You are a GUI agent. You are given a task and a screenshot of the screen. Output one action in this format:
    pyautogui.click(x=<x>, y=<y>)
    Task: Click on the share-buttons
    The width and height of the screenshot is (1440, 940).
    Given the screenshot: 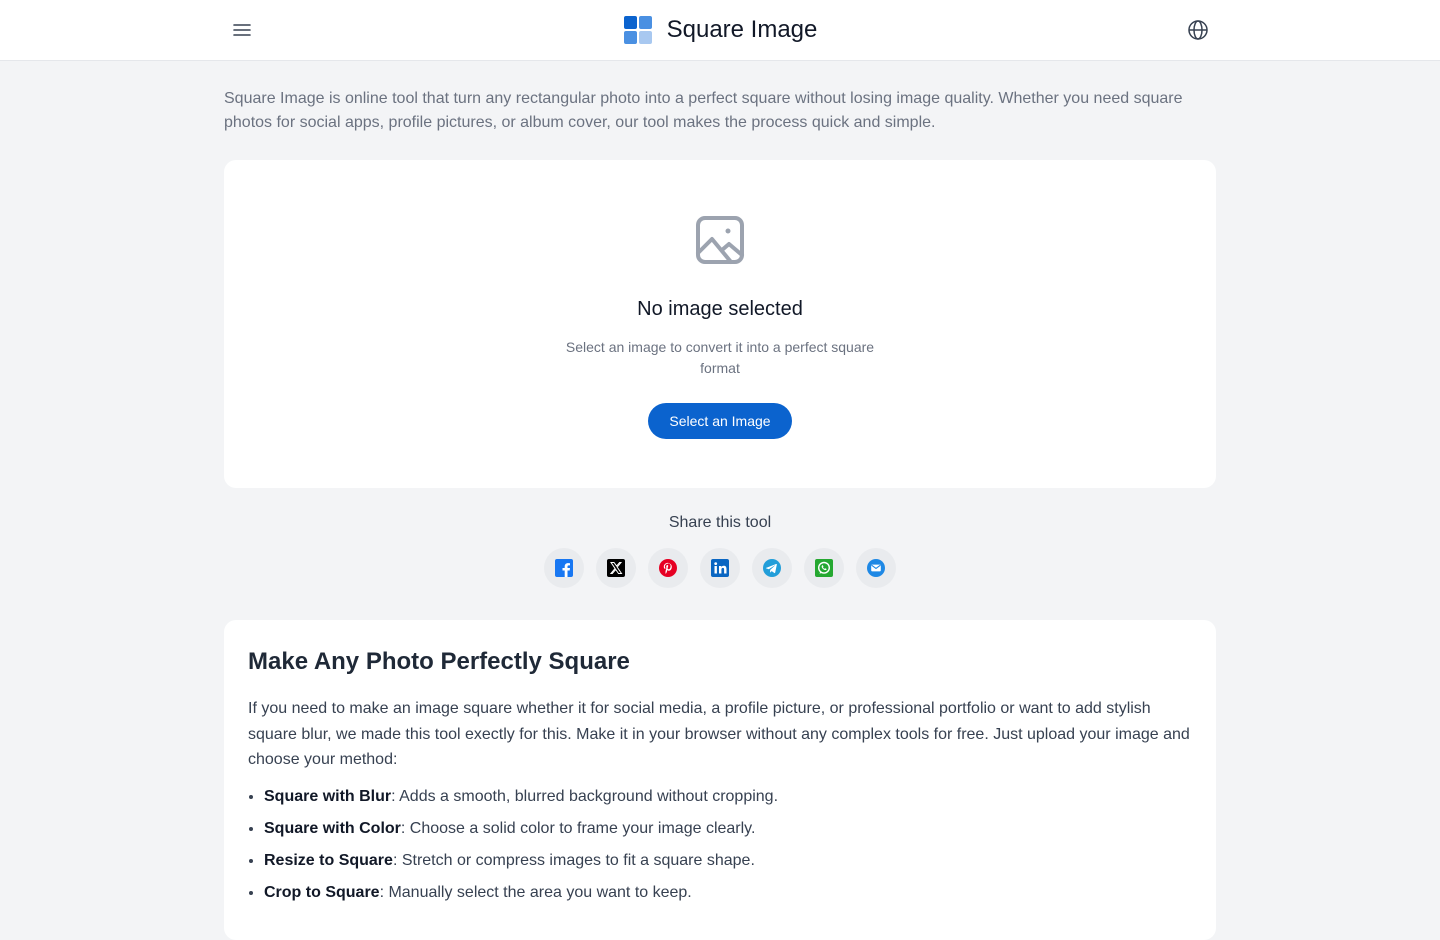 What is the action you would take?
    pyautogui.click(x=720, y=568)
    